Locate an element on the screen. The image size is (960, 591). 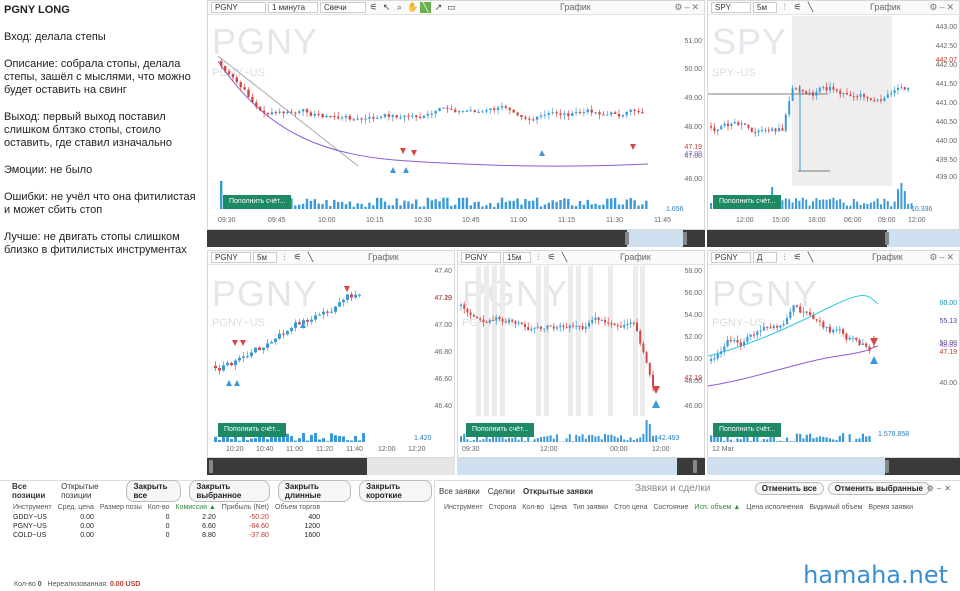
col-order-type: Тип заявки is located at coordinates (590, 507).